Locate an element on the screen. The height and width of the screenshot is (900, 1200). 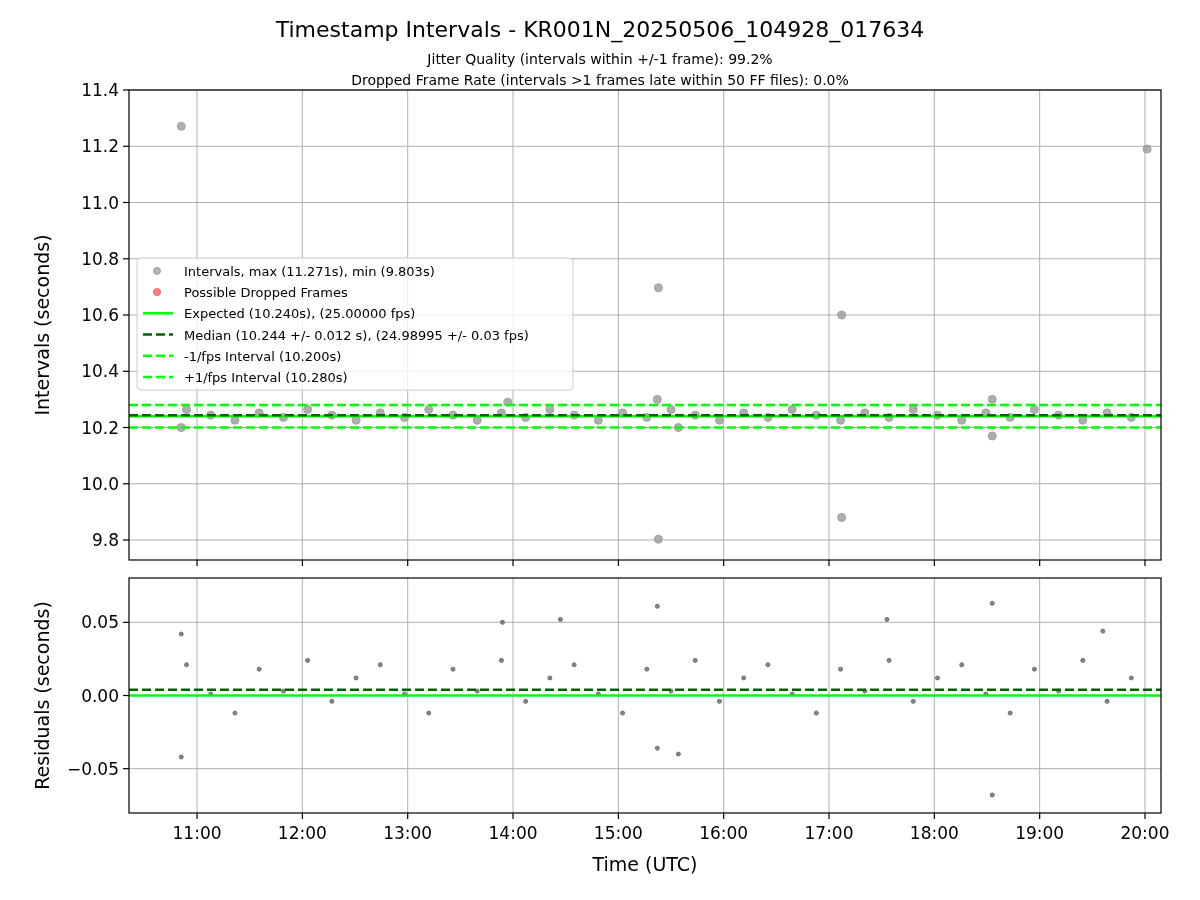
tick-label: 0.05 is located at coordinates (100, 622).